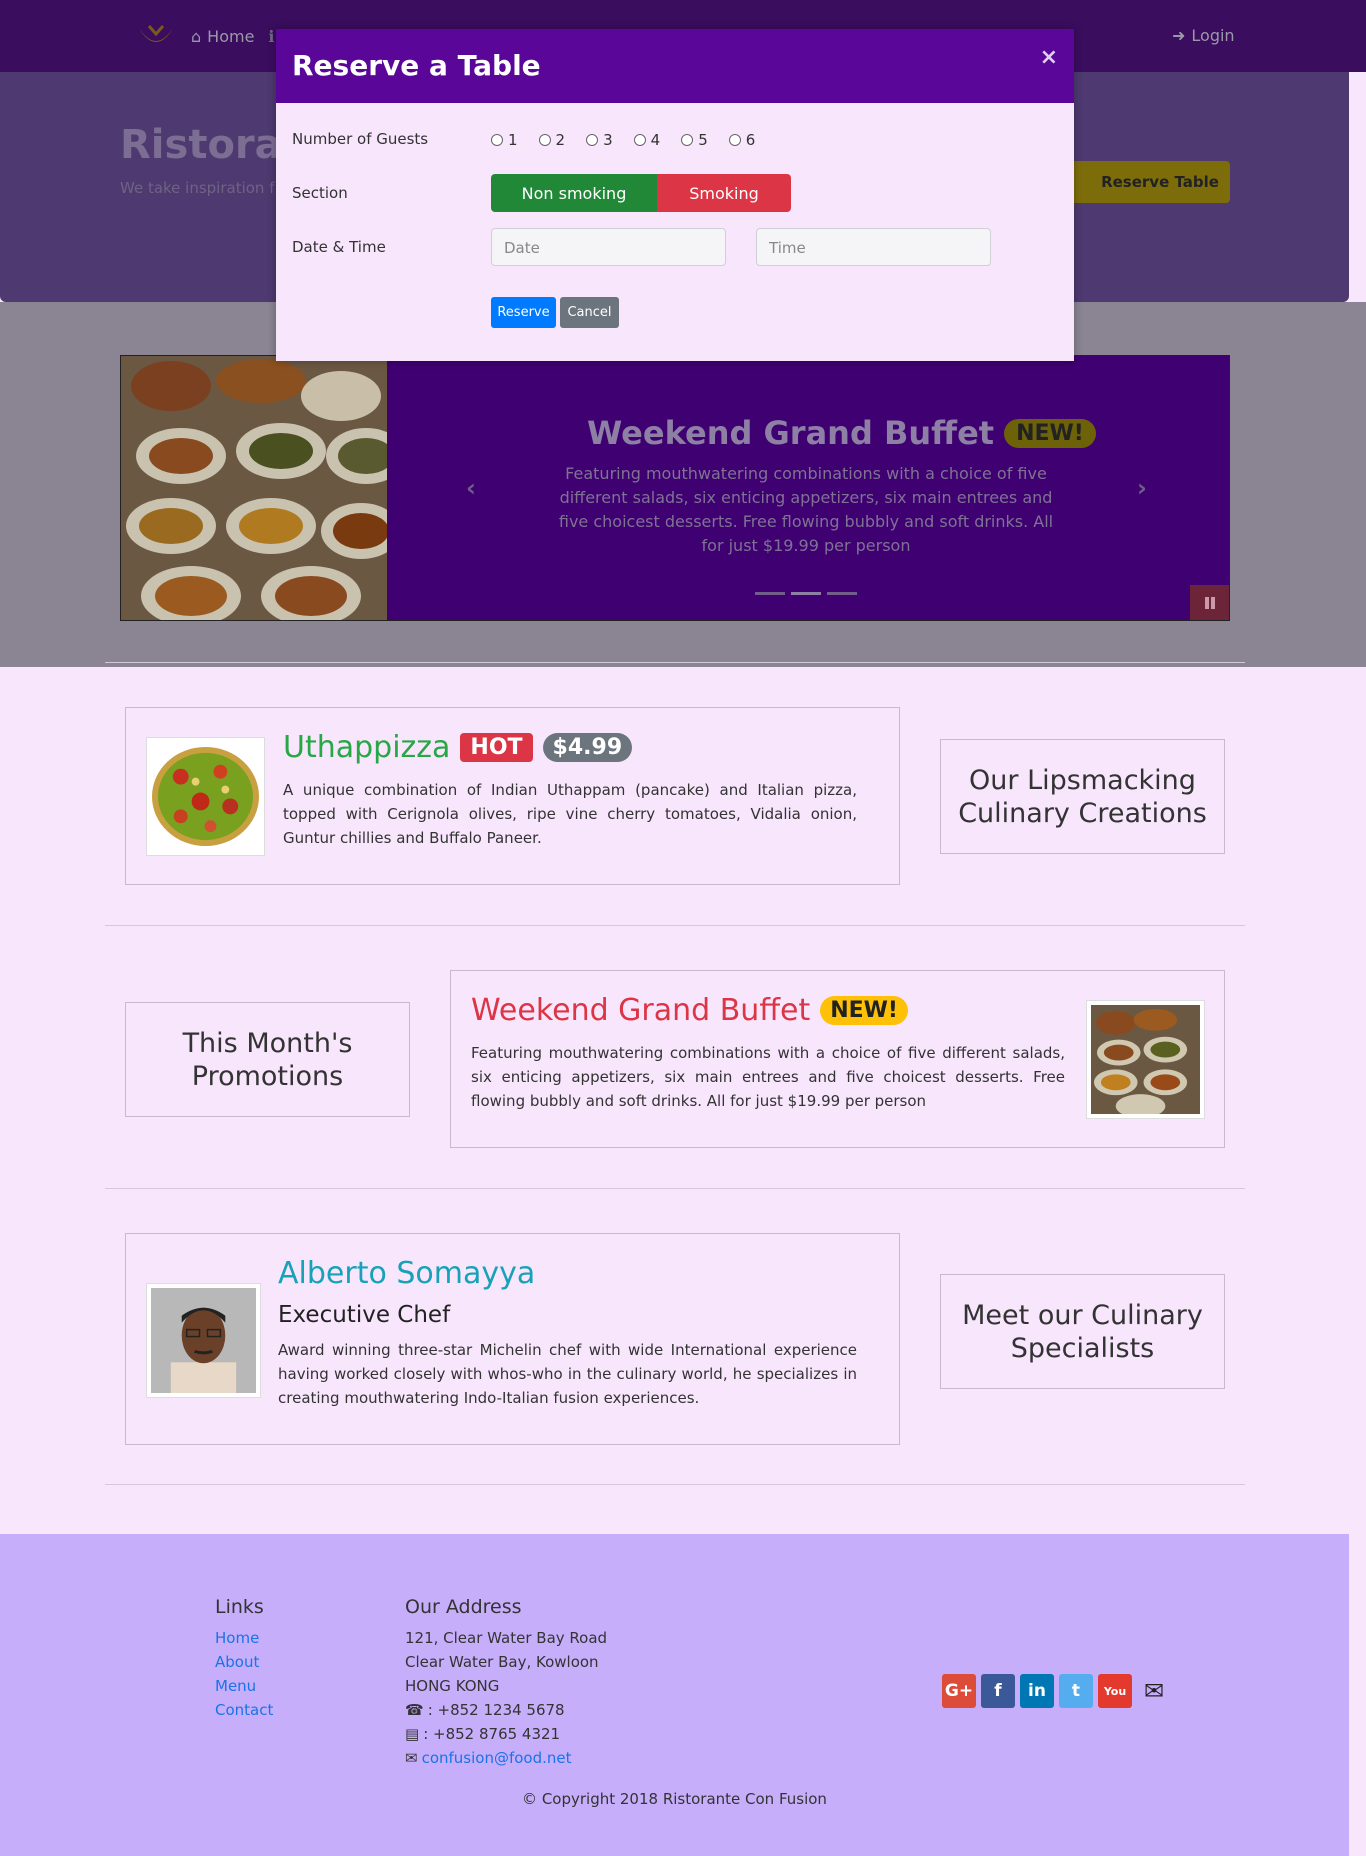 The width and height of the screenshot is (1366, 1856). Describe the element at coordinates (244, 1710) in the screenshot. I see `footer-link-contact: Contact` at that location.